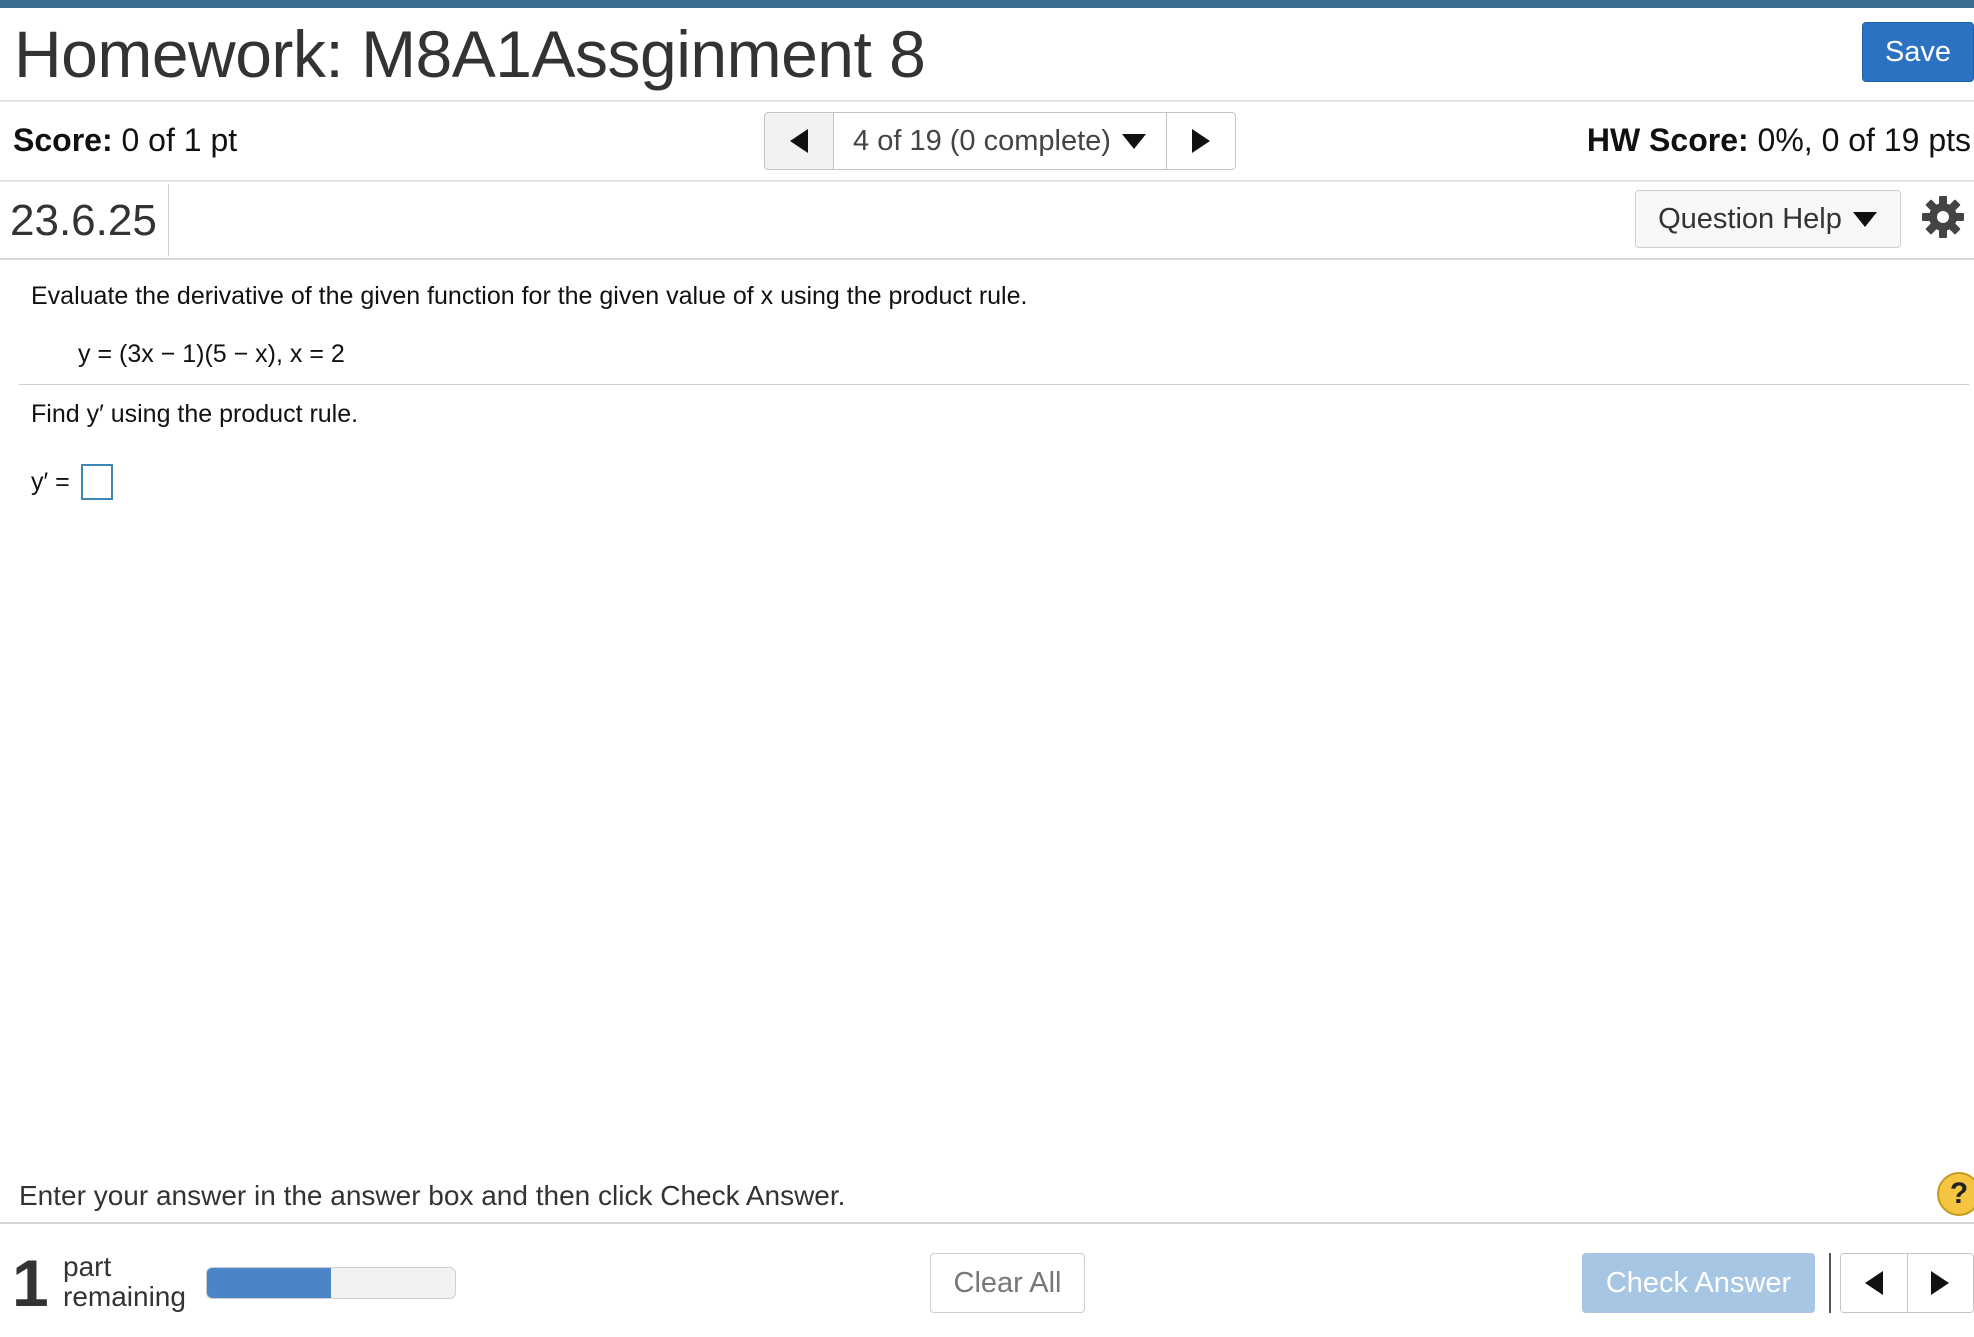 The width and height of the screenshot is (1974, 1337). What do you see at coordinates (175, 140) in the screenshot?
I see `score-value: 0 of 1 pt` at bounding box center [175, 140].